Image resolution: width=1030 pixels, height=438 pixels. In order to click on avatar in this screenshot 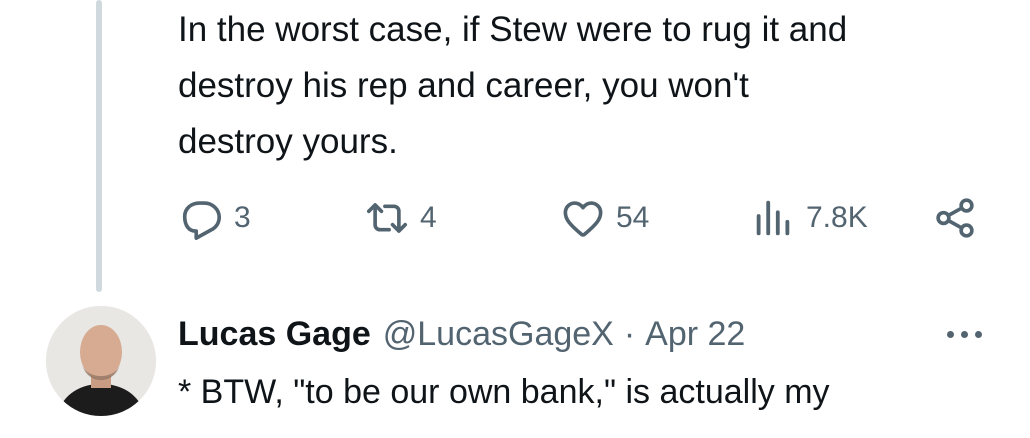, I will do `click(101, 361)`.